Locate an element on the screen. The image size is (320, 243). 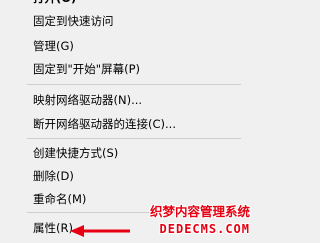
menu-item-delete-label: 删除(D) is located at coordinates (53, 176).